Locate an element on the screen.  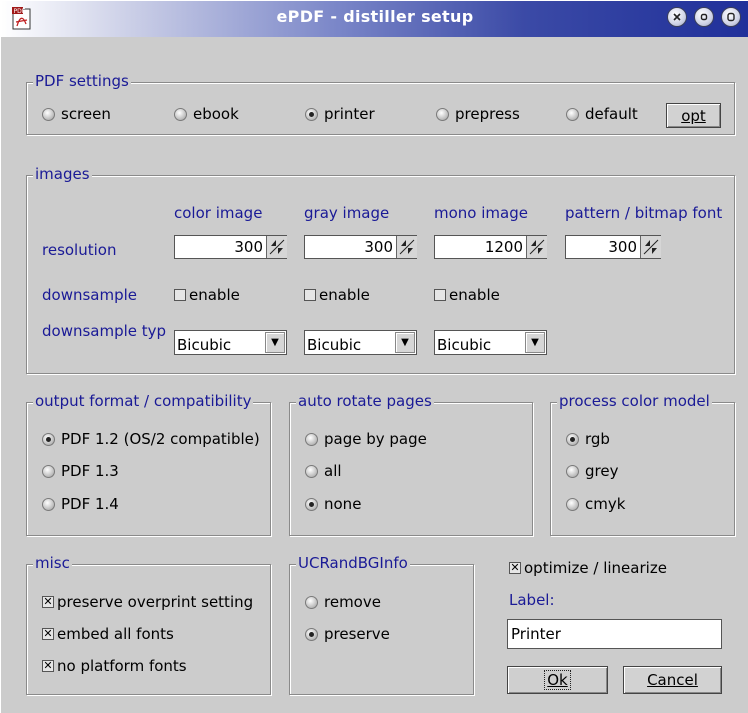
output-format-radio-pdf14: PDF 1.4 is located at coordinates (80, 504).